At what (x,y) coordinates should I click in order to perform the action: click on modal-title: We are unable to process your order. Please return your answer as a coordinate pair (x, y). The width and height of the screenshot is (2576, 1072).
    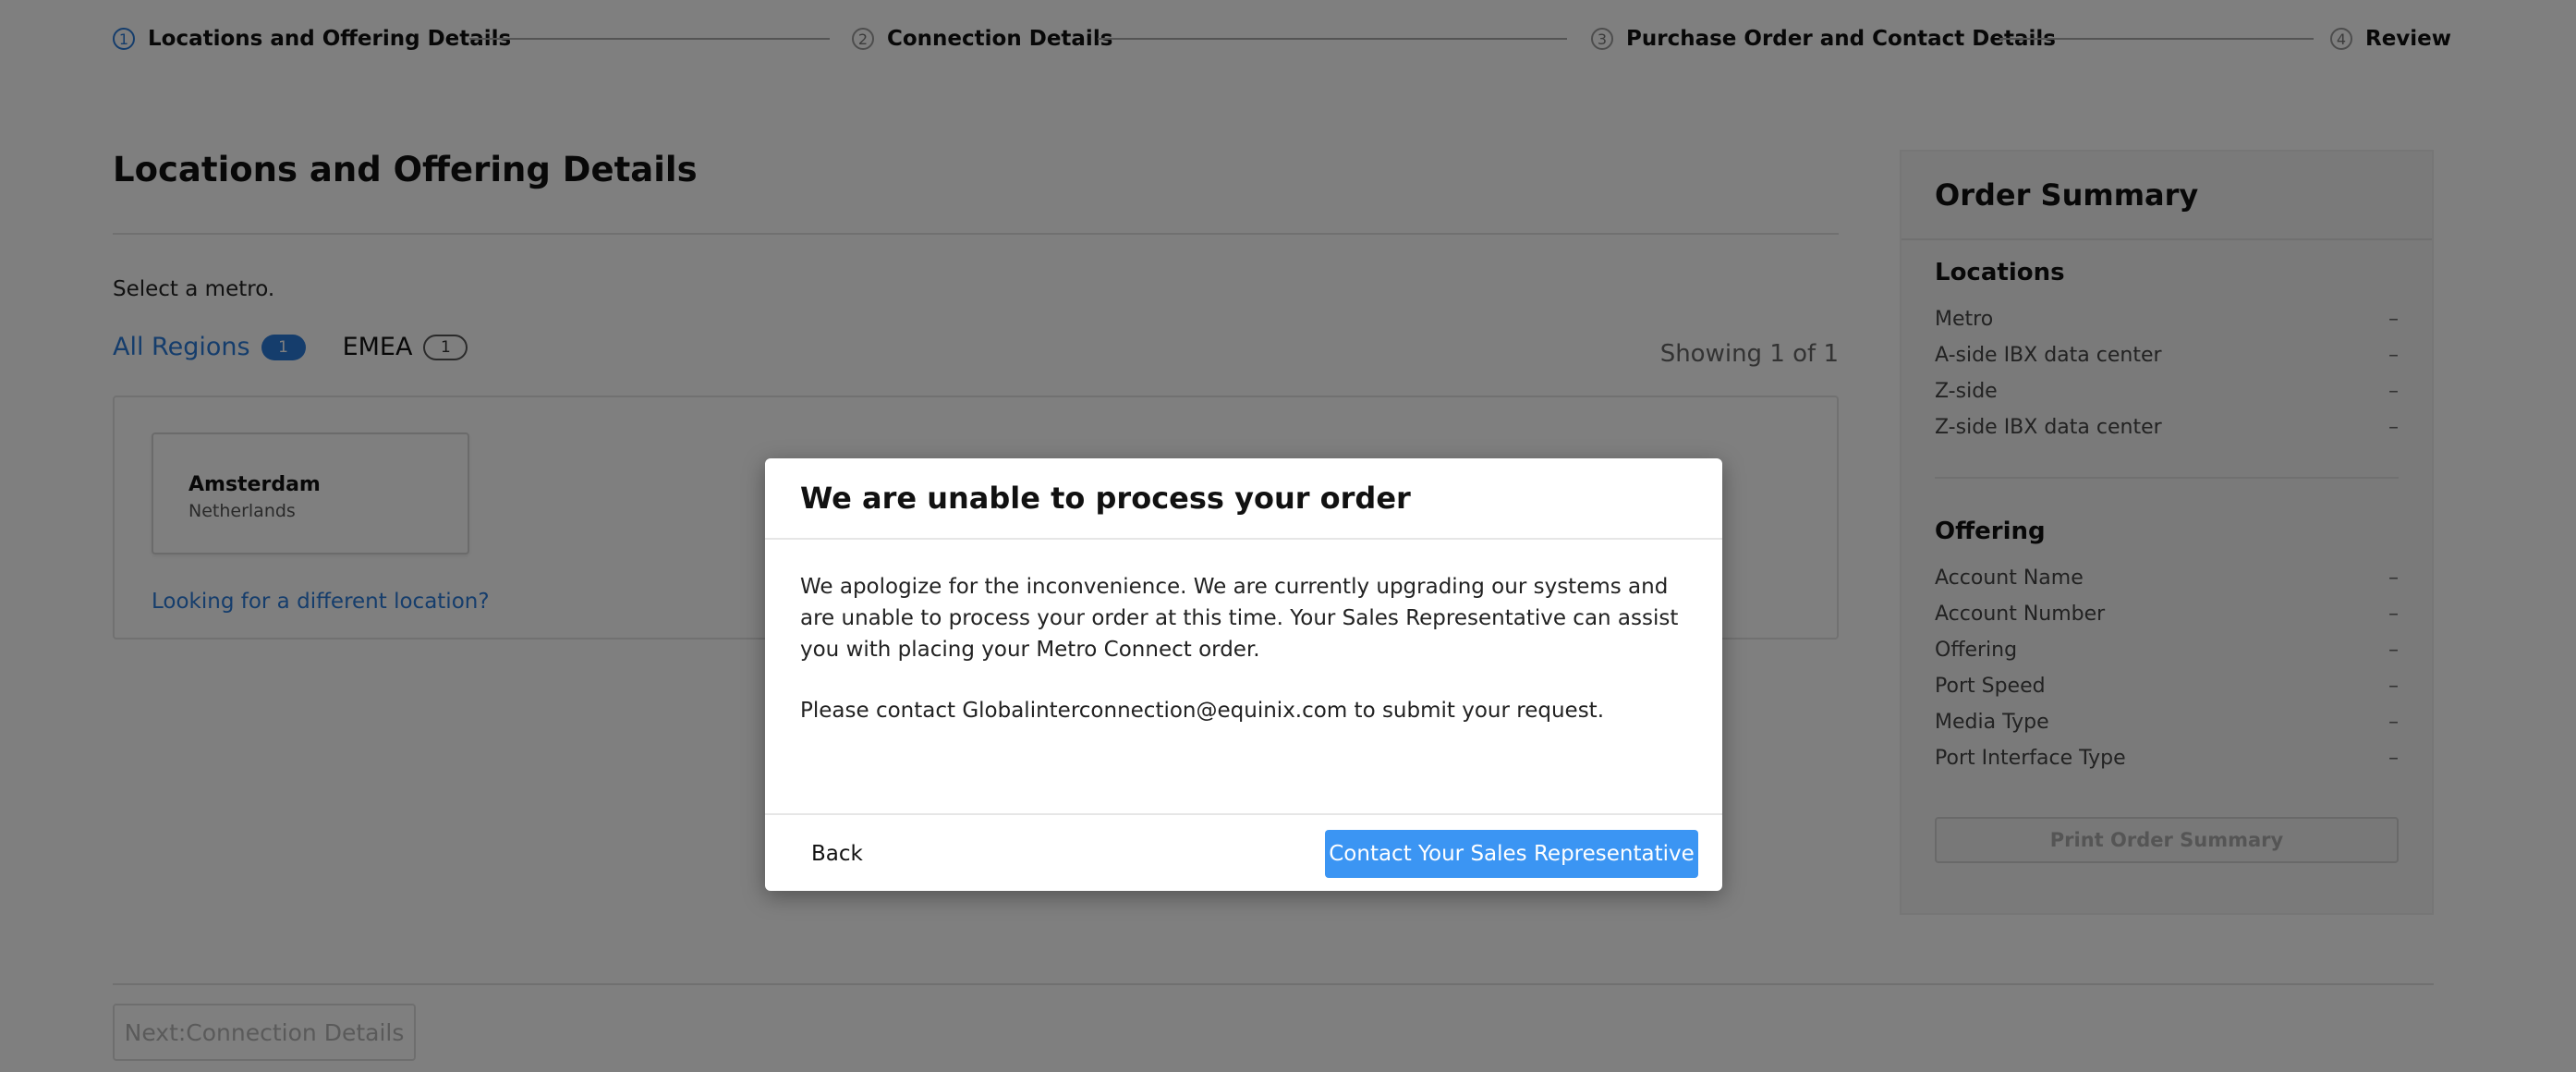
    Looking at the image, I should click on (1105, 498).